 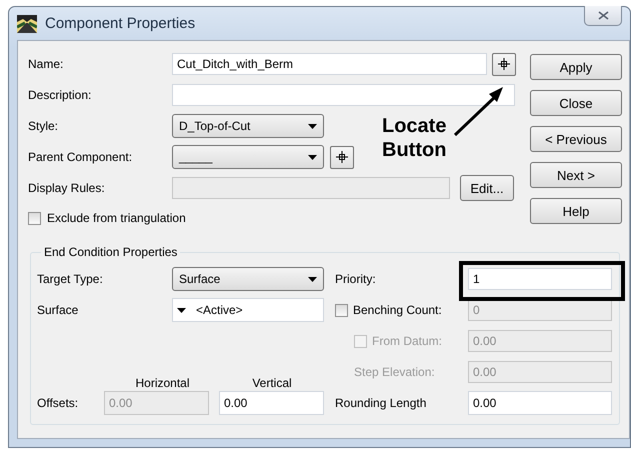 I want to click on checkbox-label: Exclude from triangulation, so click(x=116, y=218).